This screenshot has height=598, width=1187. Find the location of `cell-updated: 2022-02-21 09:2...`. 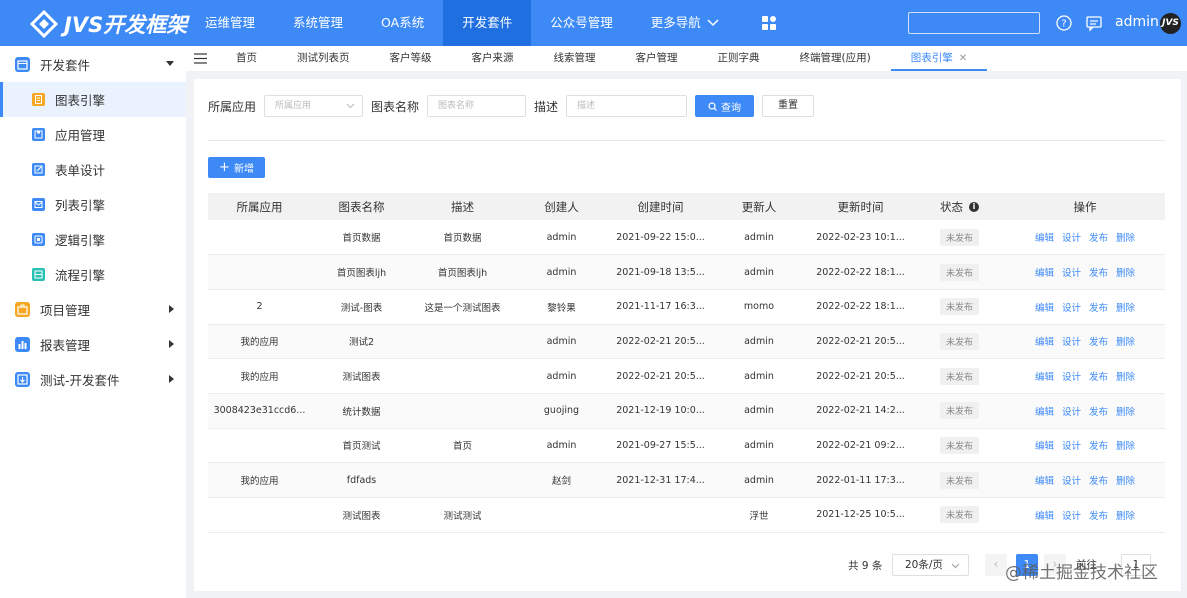

cell-updated: 2022-02-21 09:2... is located at coordinates (860, 445).